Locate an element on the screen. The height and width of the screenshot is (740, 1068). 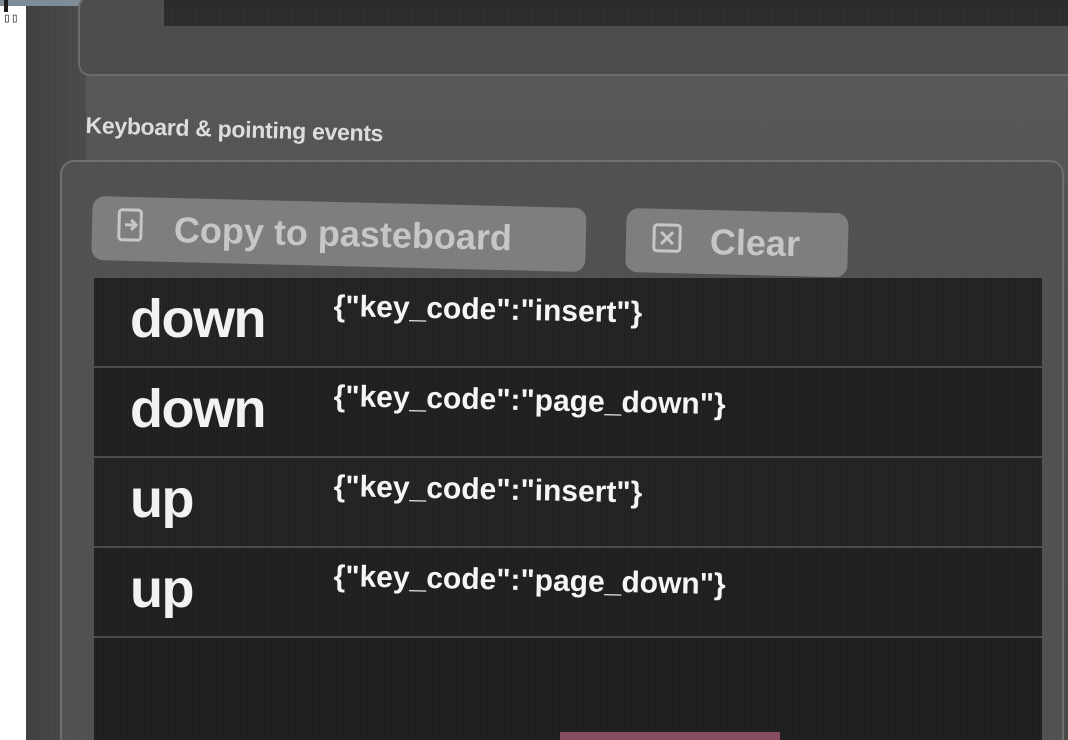
bottom-reflection is located at coordinates (670, 736).